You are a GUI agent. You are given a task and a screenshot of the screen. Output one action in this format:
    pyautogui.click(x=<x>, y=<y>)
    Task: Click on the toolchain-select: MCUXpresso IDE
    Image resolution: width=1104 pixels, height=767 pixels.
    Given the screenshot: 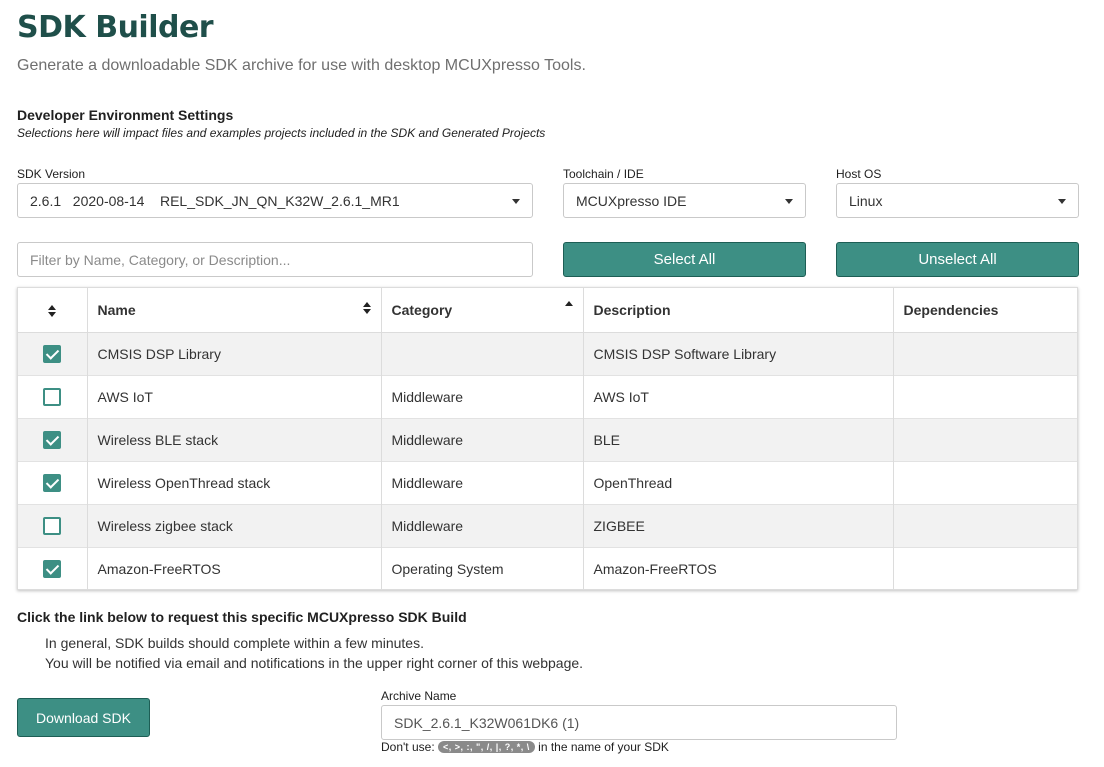 What is the action you would take?
    pyautogui.click(x=684, y=200)
    